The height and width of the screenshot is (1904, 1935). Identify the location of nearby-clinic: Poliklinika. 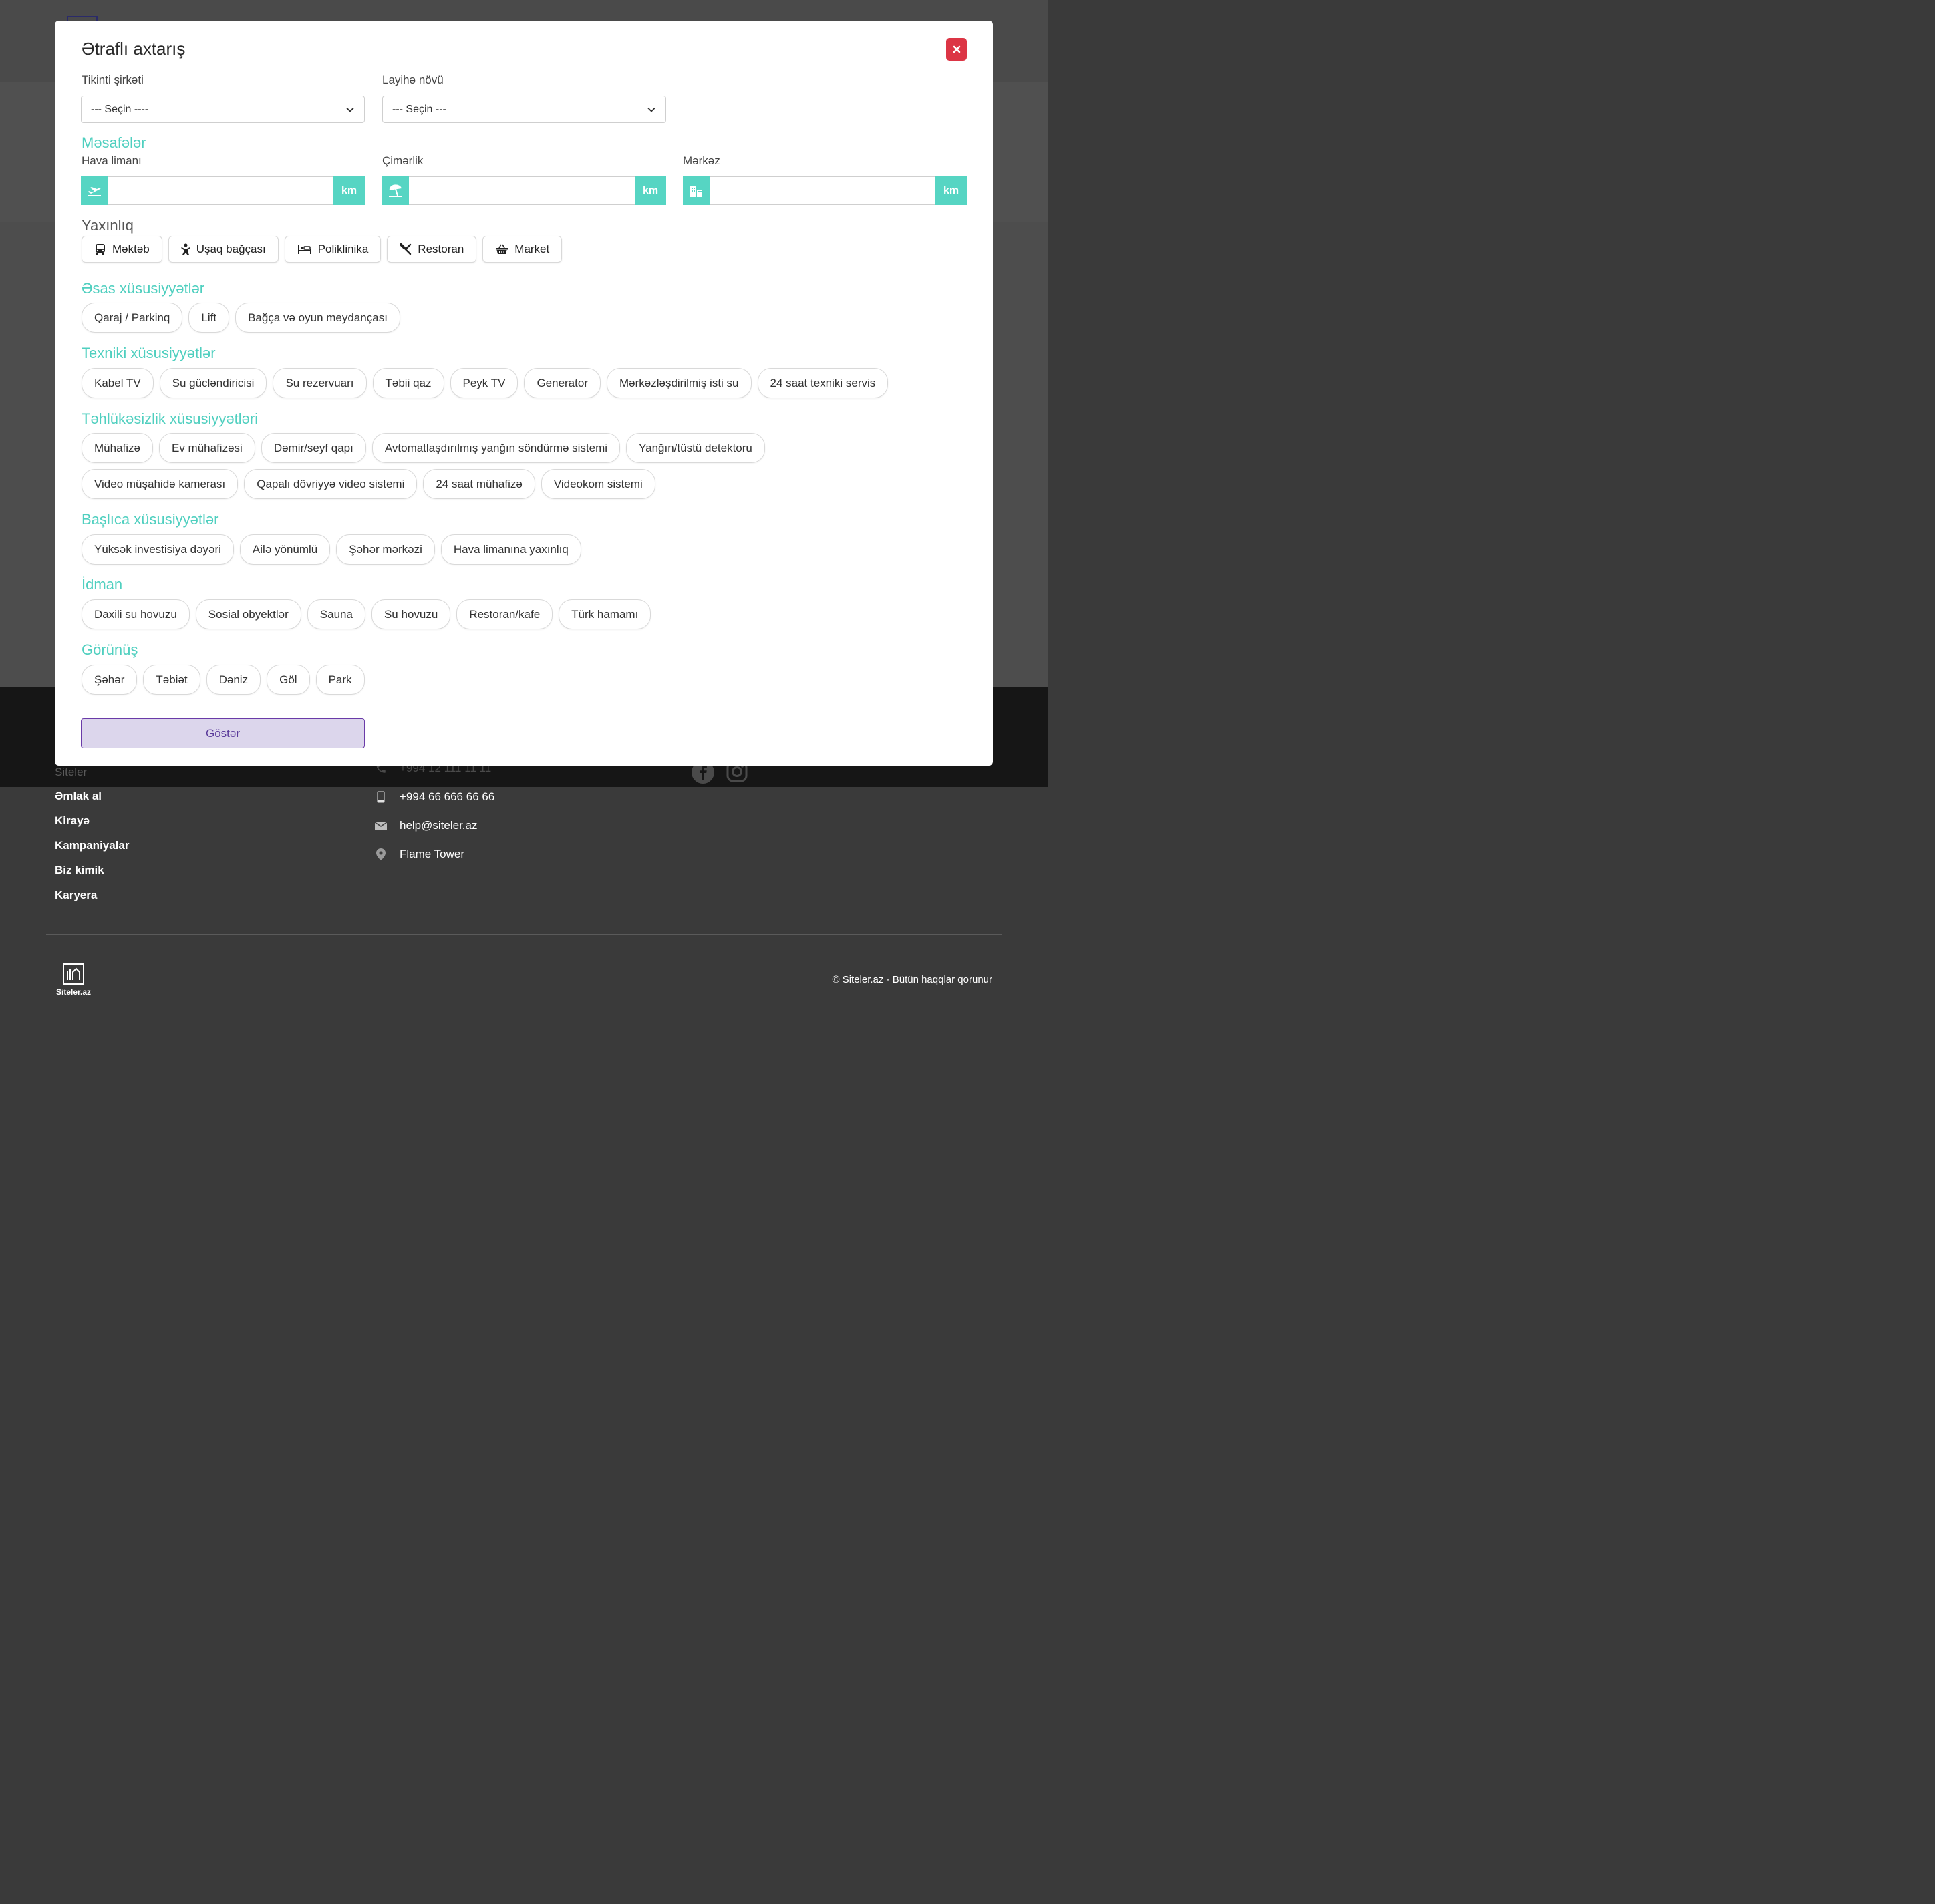
(333, 249).